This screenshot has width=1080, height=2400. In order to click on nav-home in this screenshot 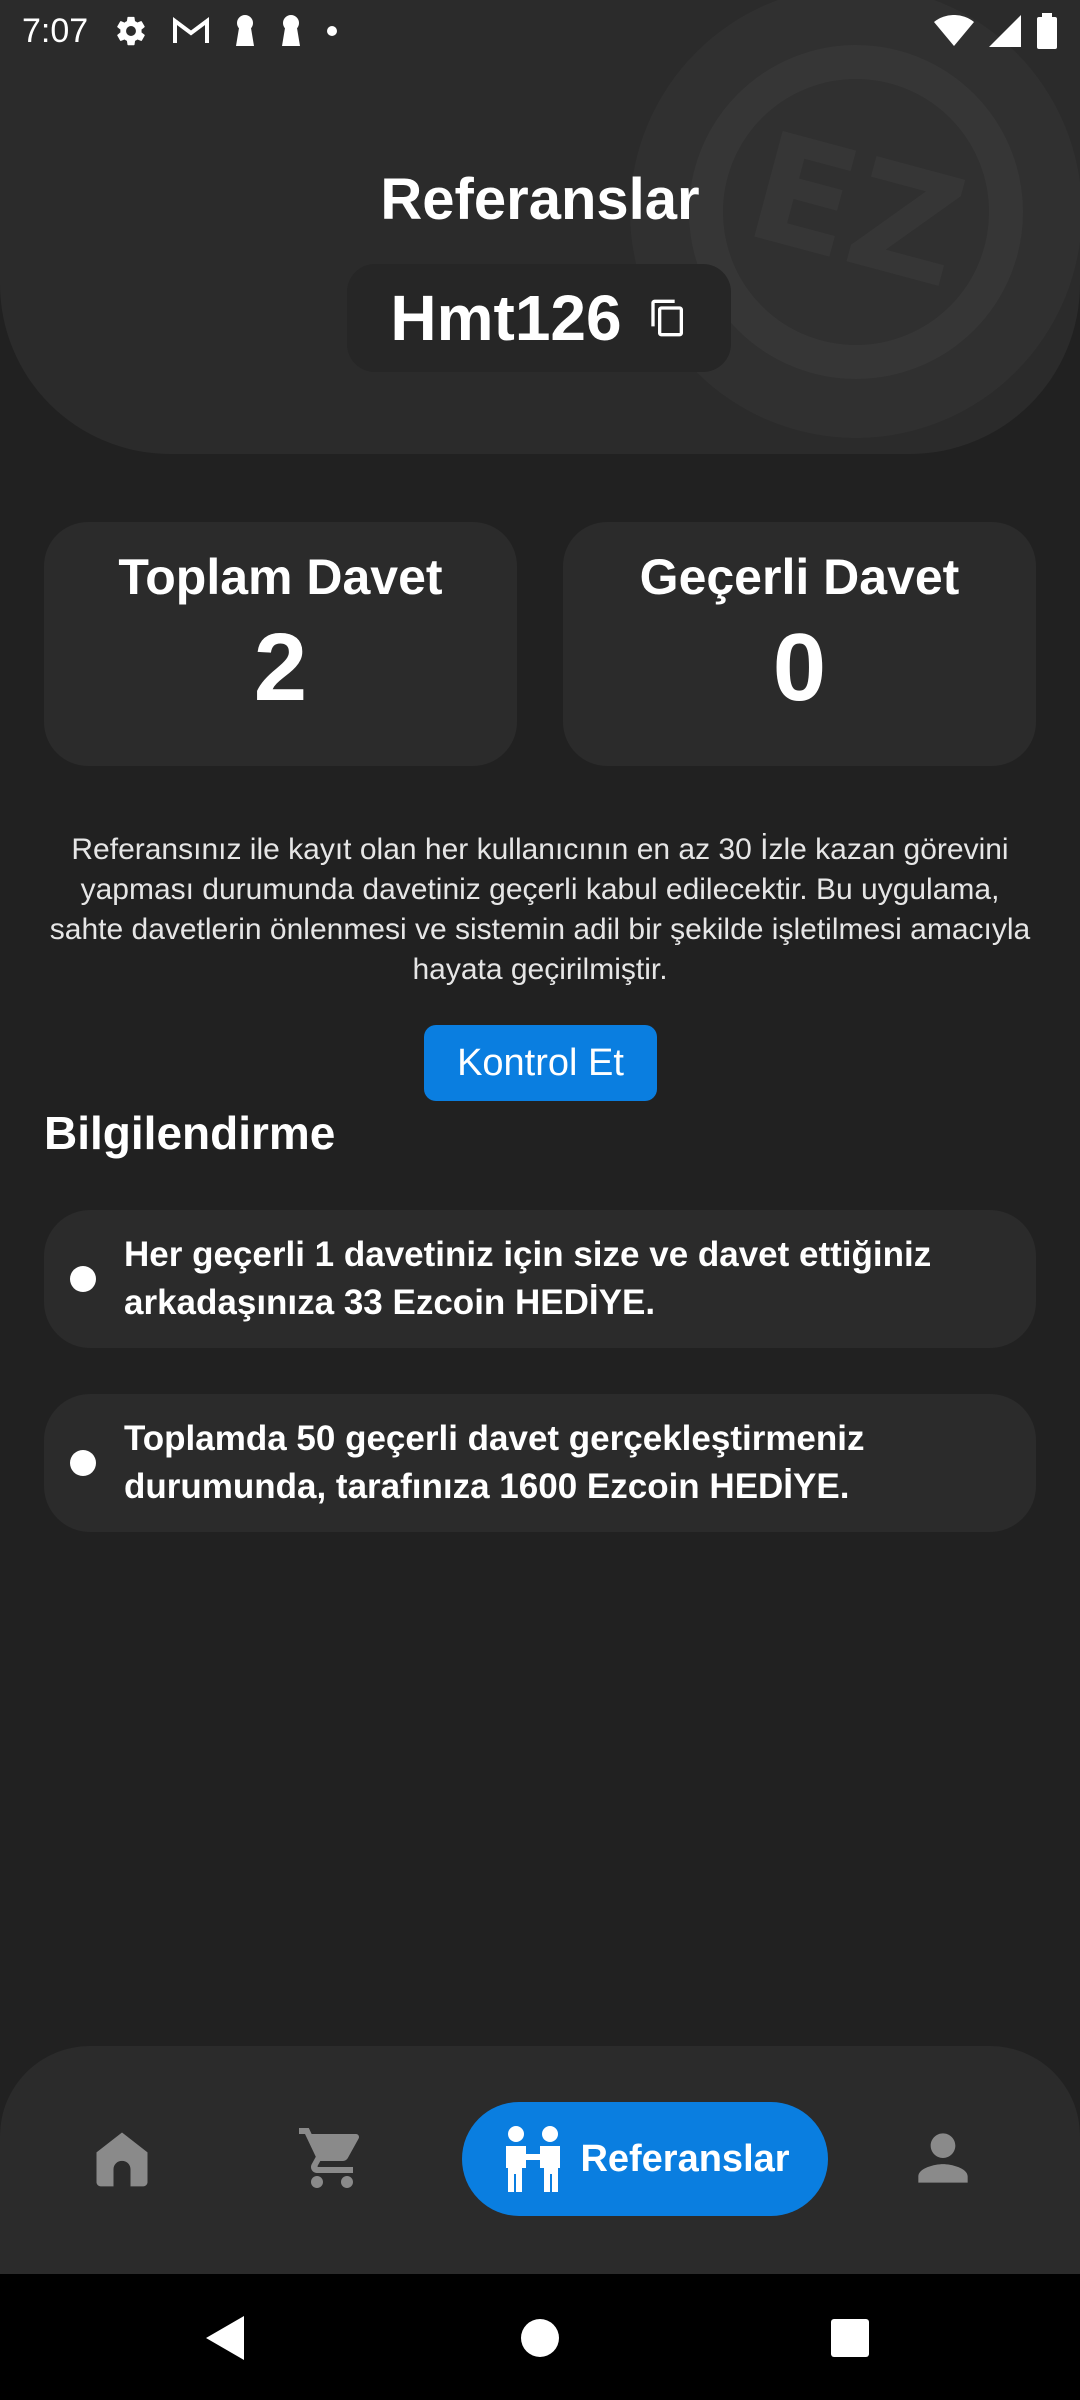, I will do `click(122, 2158)`.